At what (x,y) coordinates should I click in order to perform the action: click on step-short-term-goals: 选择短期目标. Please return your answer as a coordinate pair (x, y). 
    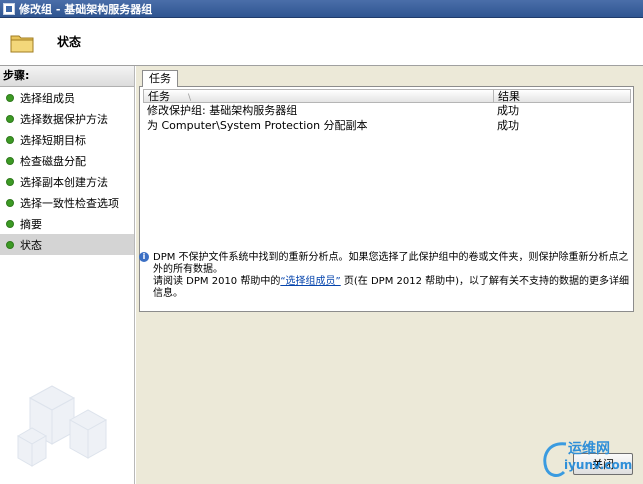
    Looking at the image, I should click on (67, 139).